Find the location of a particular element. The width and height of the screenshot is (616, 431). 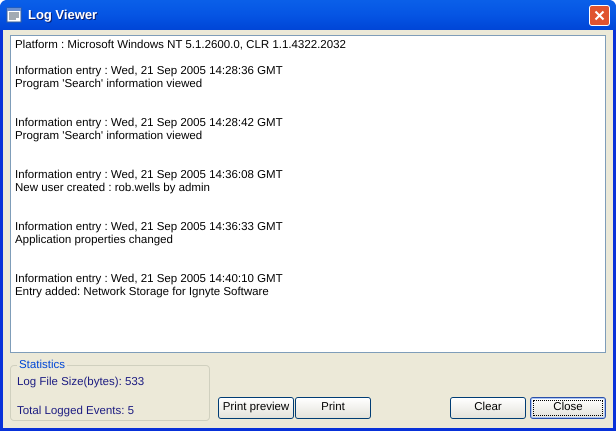

dialog-button: Print is located at coordinates (333, 408).